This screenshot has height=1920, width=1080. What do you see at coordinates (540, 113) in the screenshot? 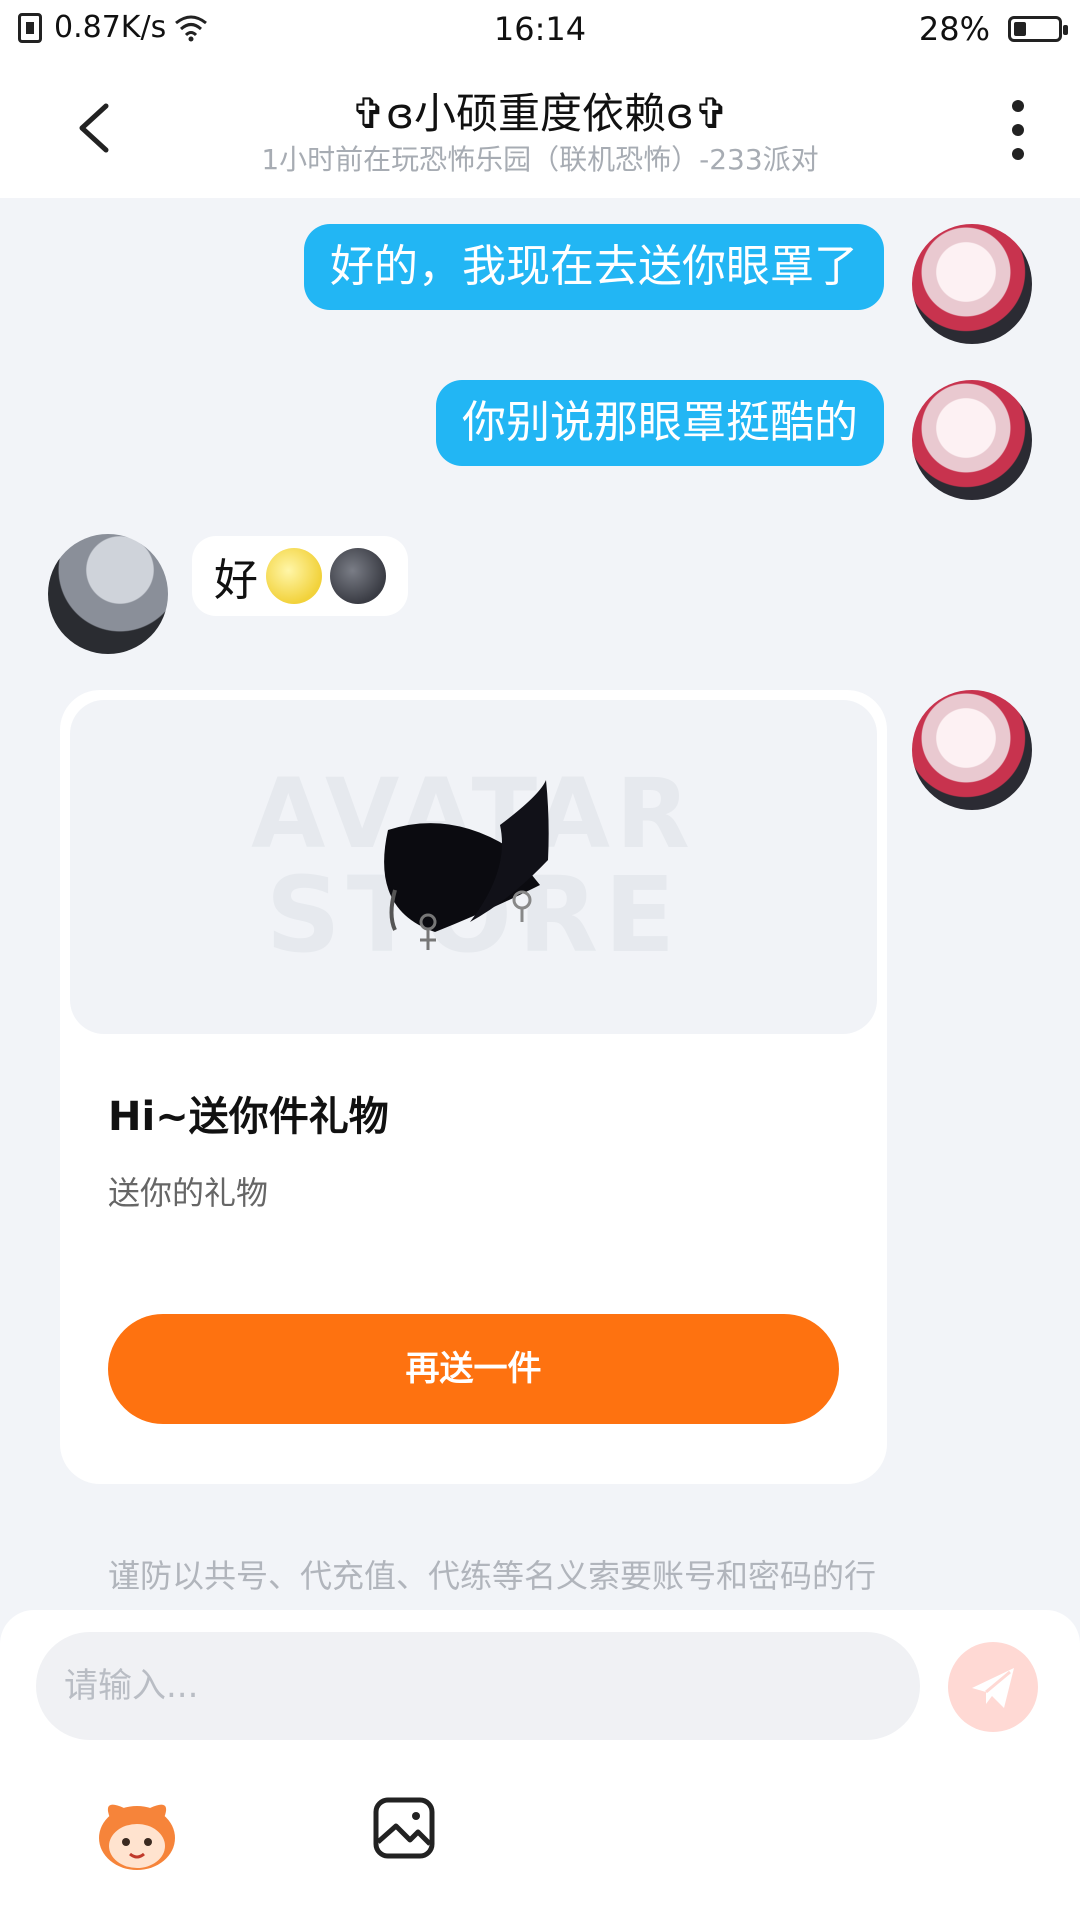
I see `chat-title: ✞ɞ小硕重度依赖ɞ✞` at bounding box center [540, 113].